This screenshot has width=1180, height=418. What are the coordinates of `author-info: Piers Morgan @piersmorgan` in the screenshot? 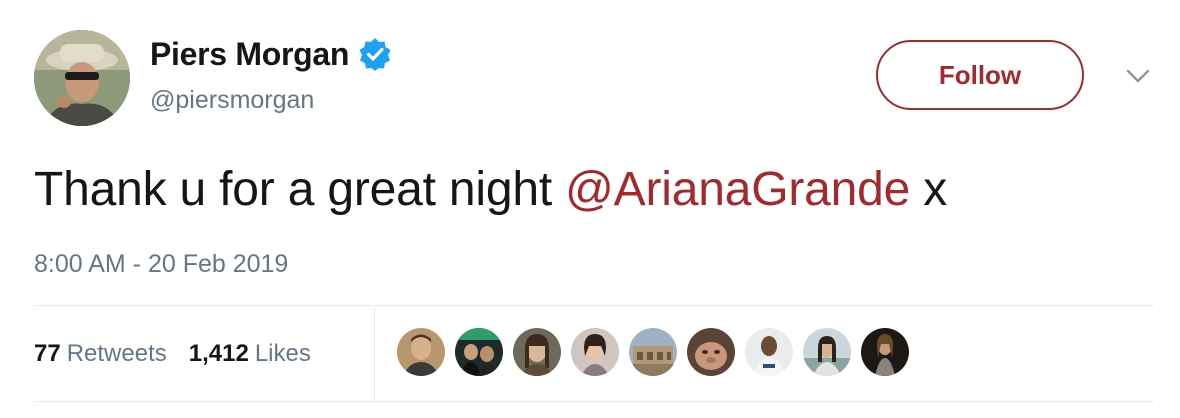 It's located at (271, 74).